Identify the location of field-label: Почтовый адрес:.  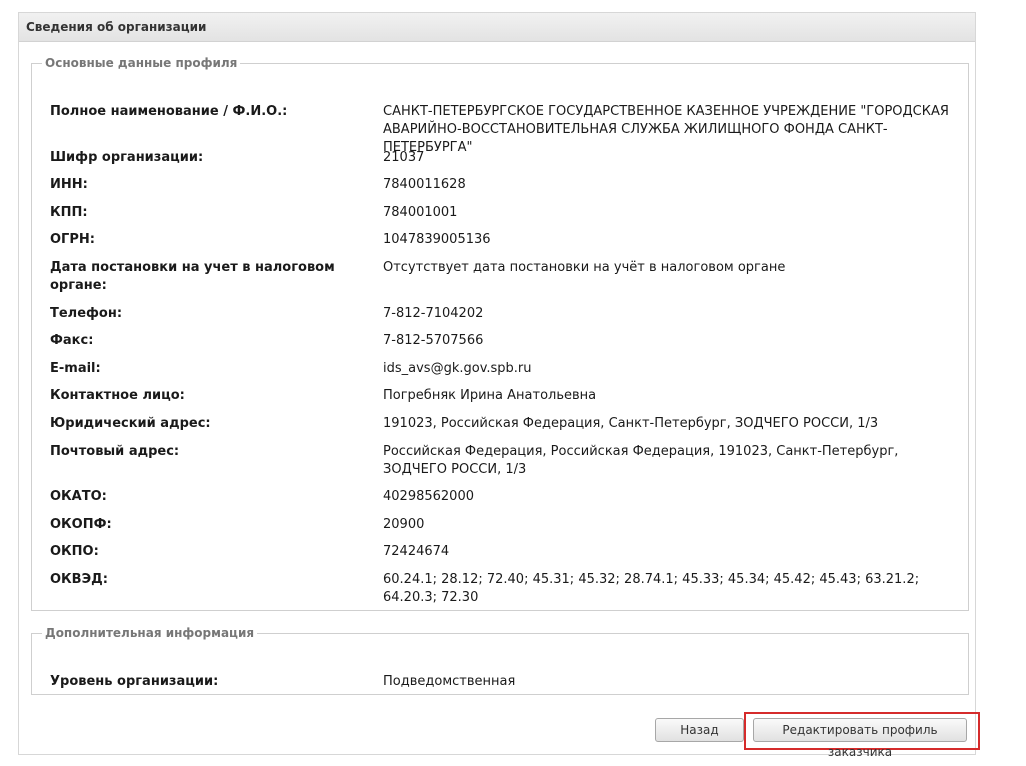
(115, 451).